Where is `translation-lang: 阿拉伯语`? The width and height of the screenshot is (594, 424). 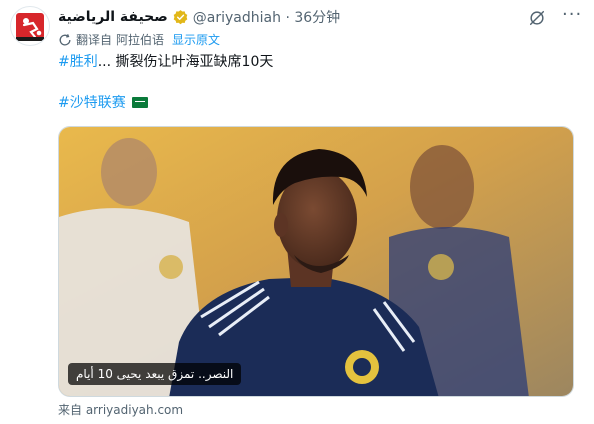
translation-lang: 阿拉伯语 is located at coordinates (140, 40).